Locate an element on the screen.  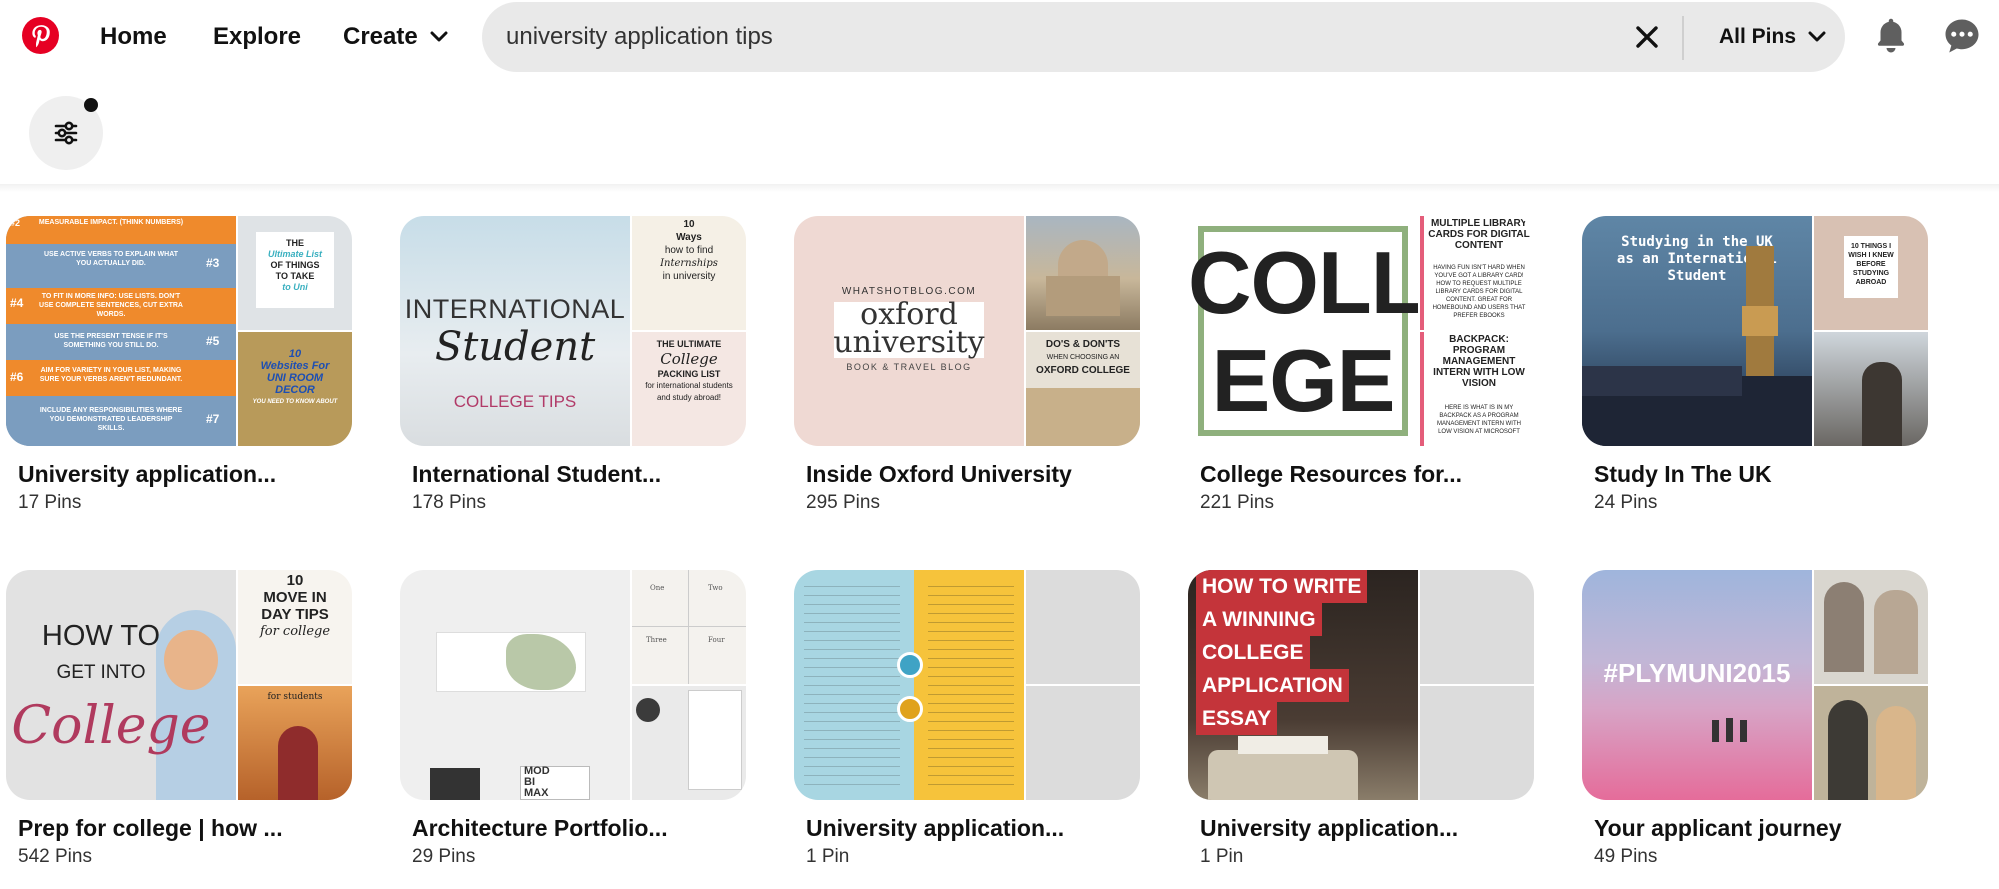
cover-number: #5 is located at coordinates (213, 341).